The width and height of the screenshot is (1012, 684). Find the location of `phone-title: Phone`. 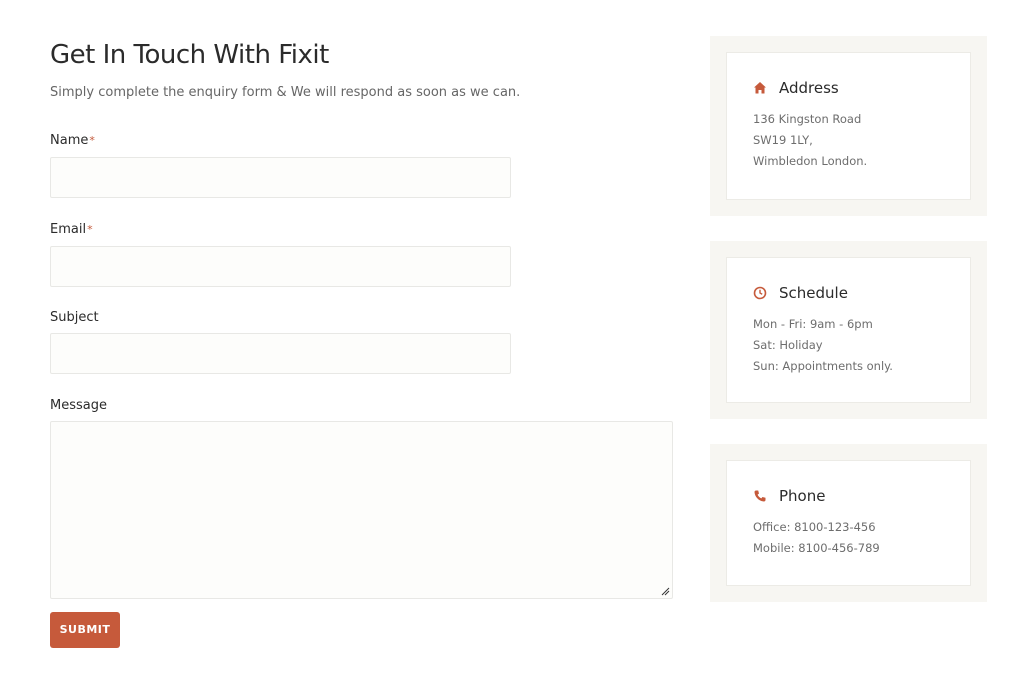

phone-title: Phone is located at coordinates (802, 496).